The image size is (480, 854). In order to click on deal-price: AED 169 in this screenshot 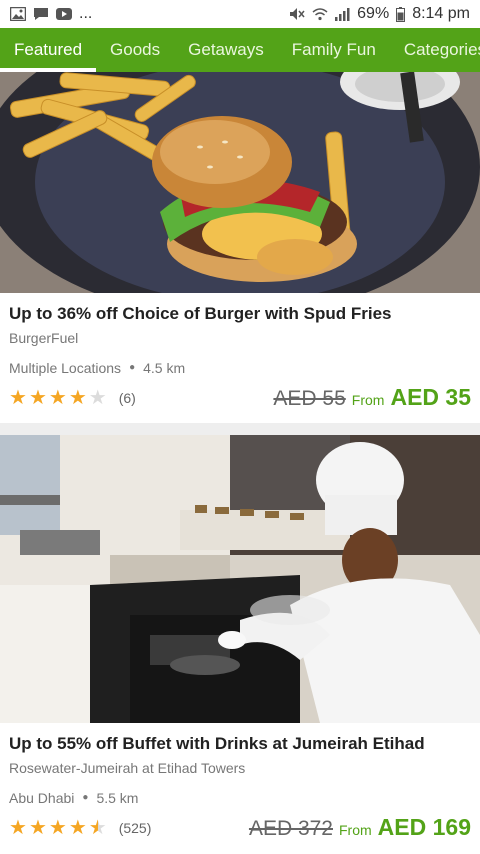, I will do `click(424, 827)`.